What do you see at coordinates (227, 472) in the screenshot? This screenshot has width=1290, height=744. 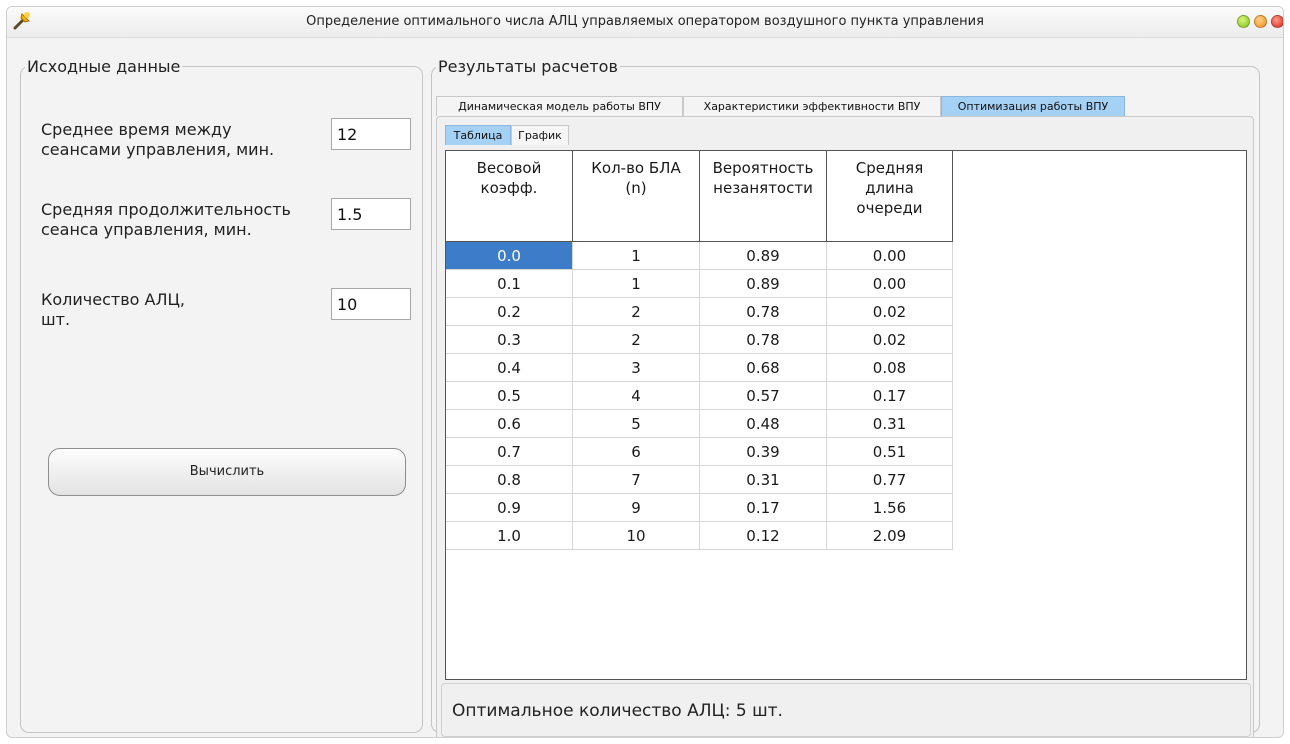 I see `calculate-button: Вычислить` at bounding box center [227, 472].